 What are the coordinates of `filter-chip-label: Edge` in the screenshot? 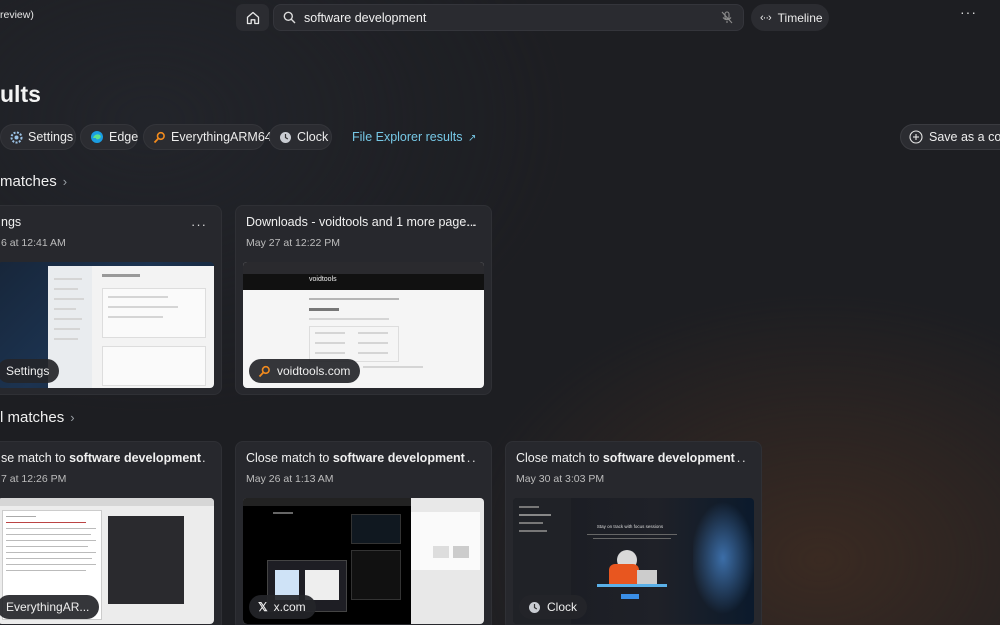 It's located at (124, 137).